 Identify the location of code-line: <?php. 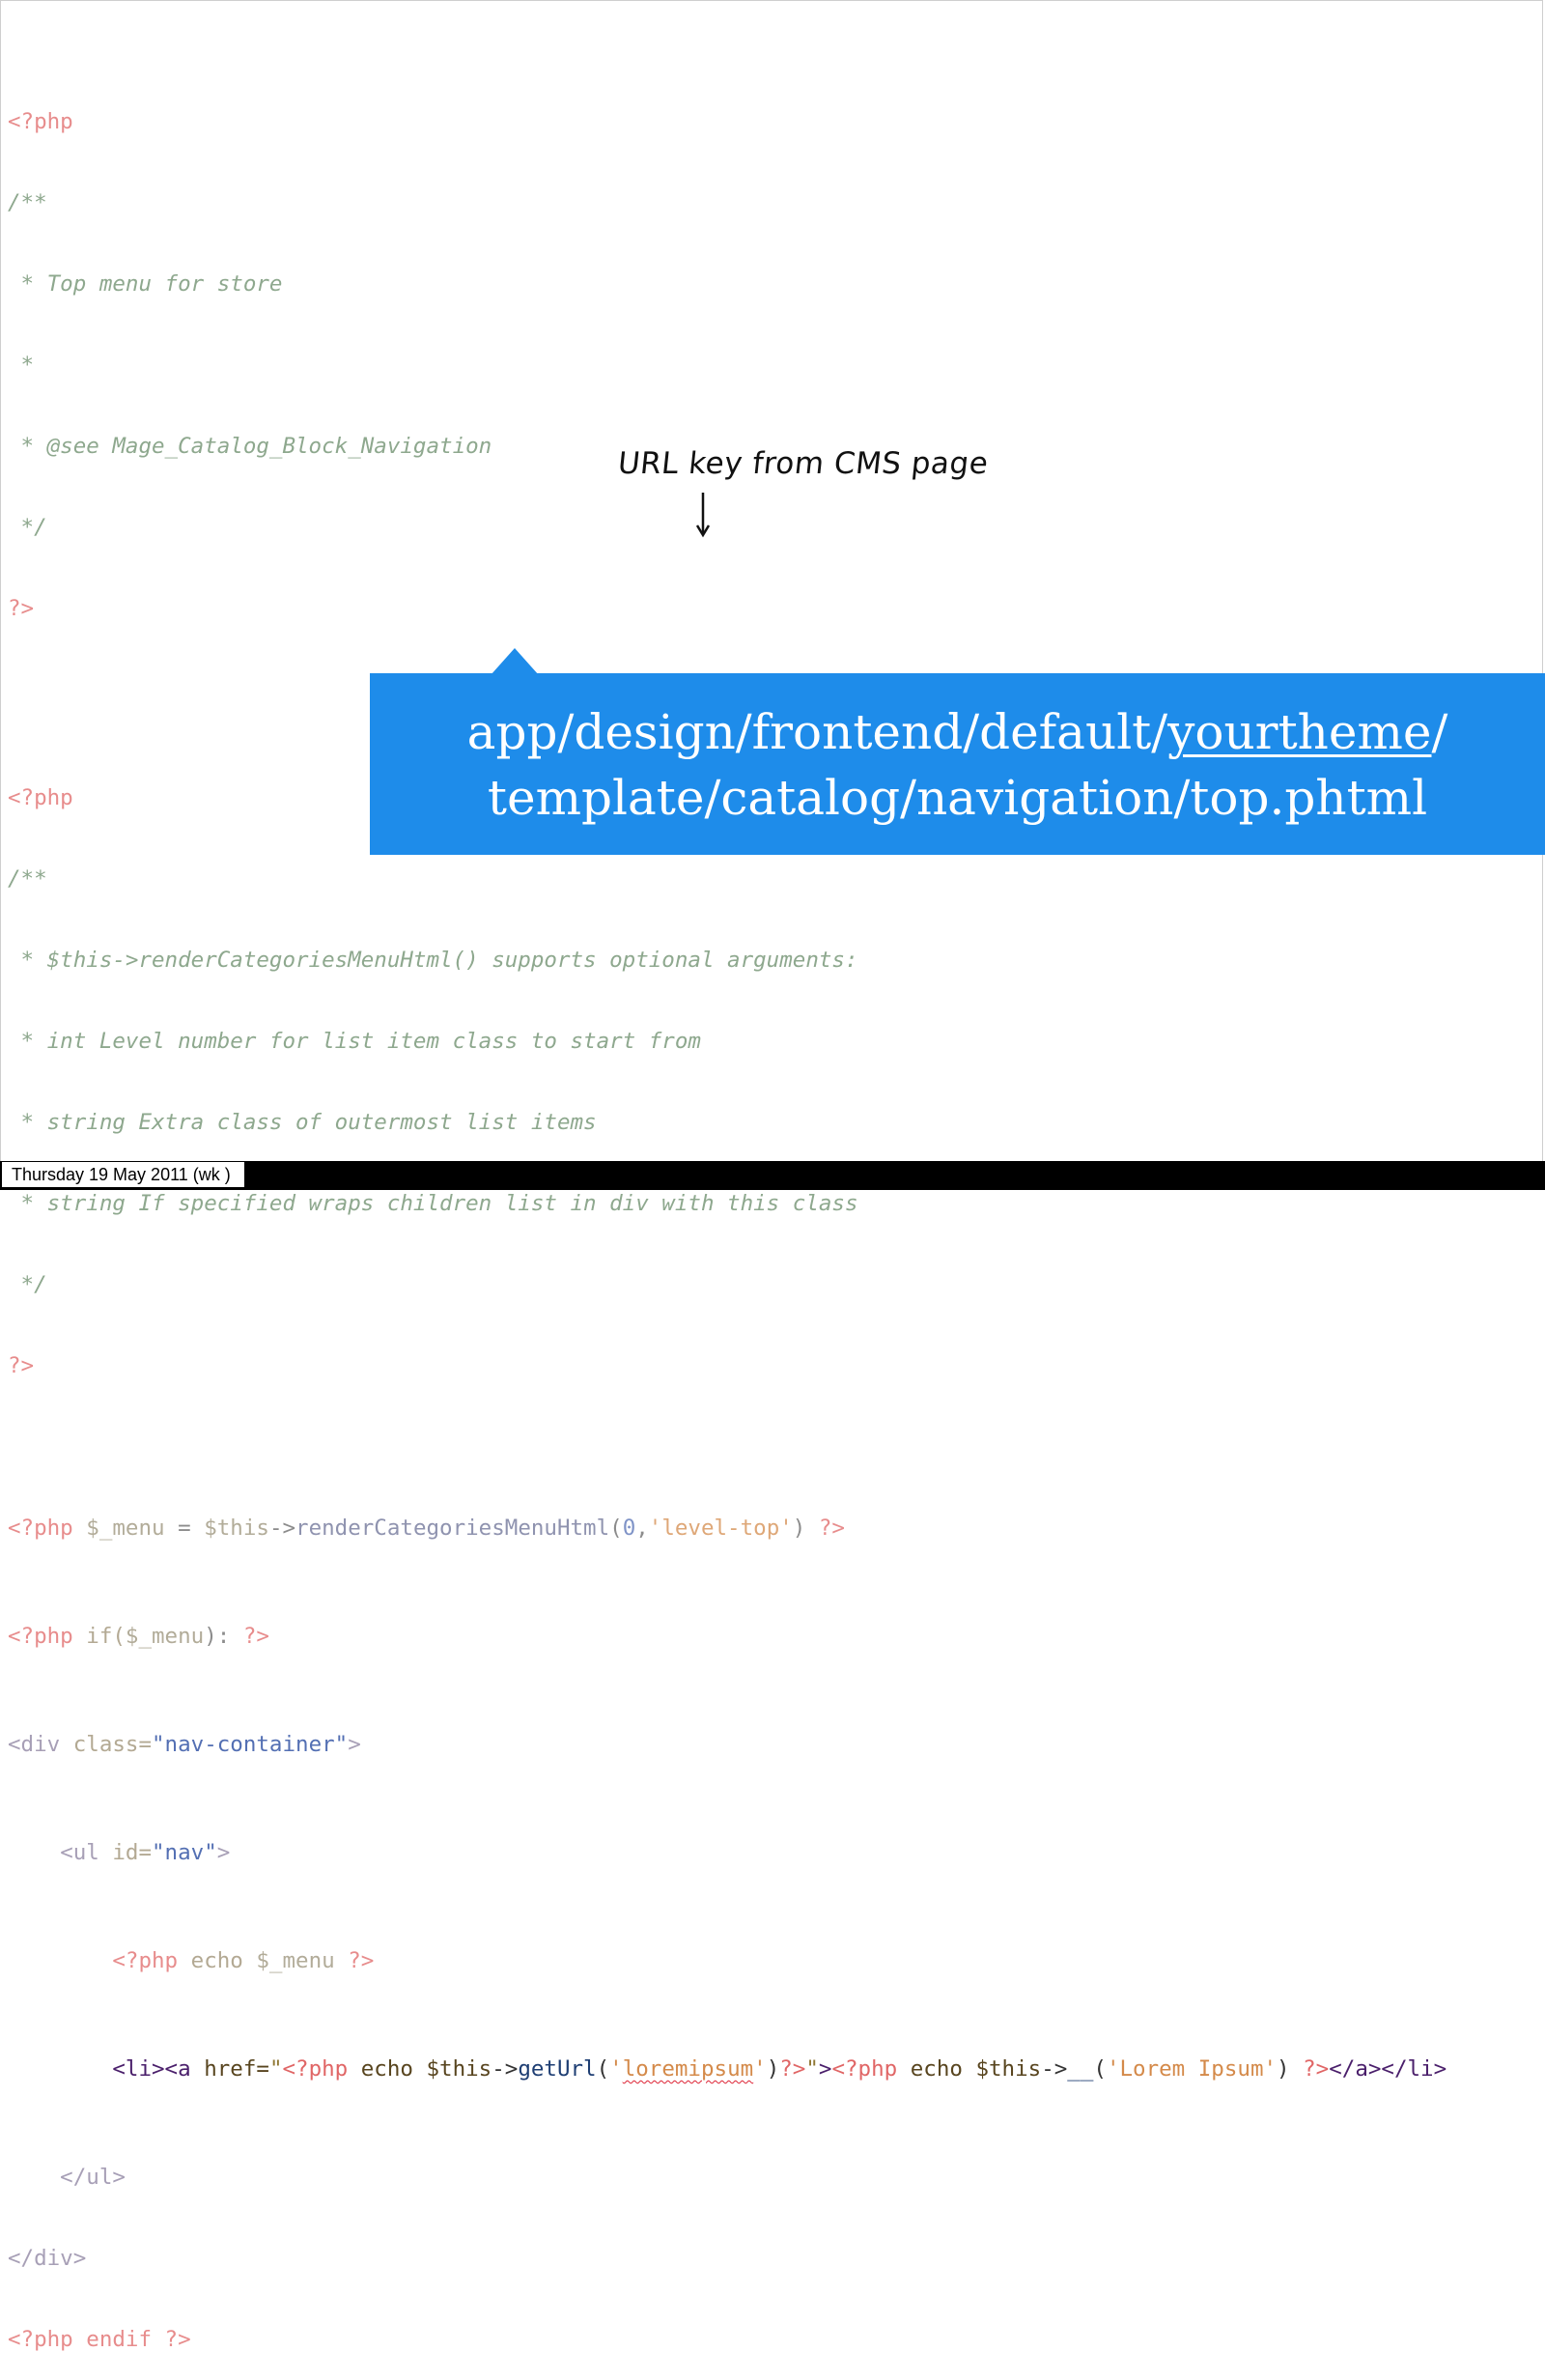
(40, 122).